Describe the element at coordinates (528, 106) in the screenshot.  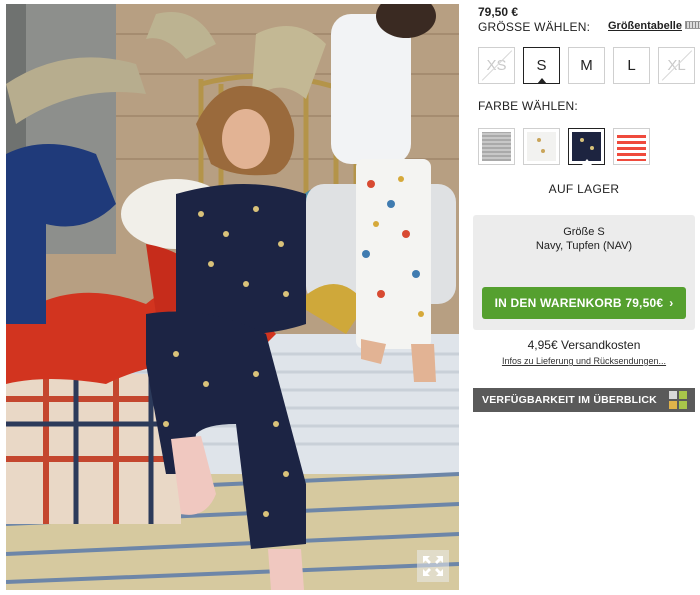
I see `color-heading: FARBE WÄHLEN:` at that location.